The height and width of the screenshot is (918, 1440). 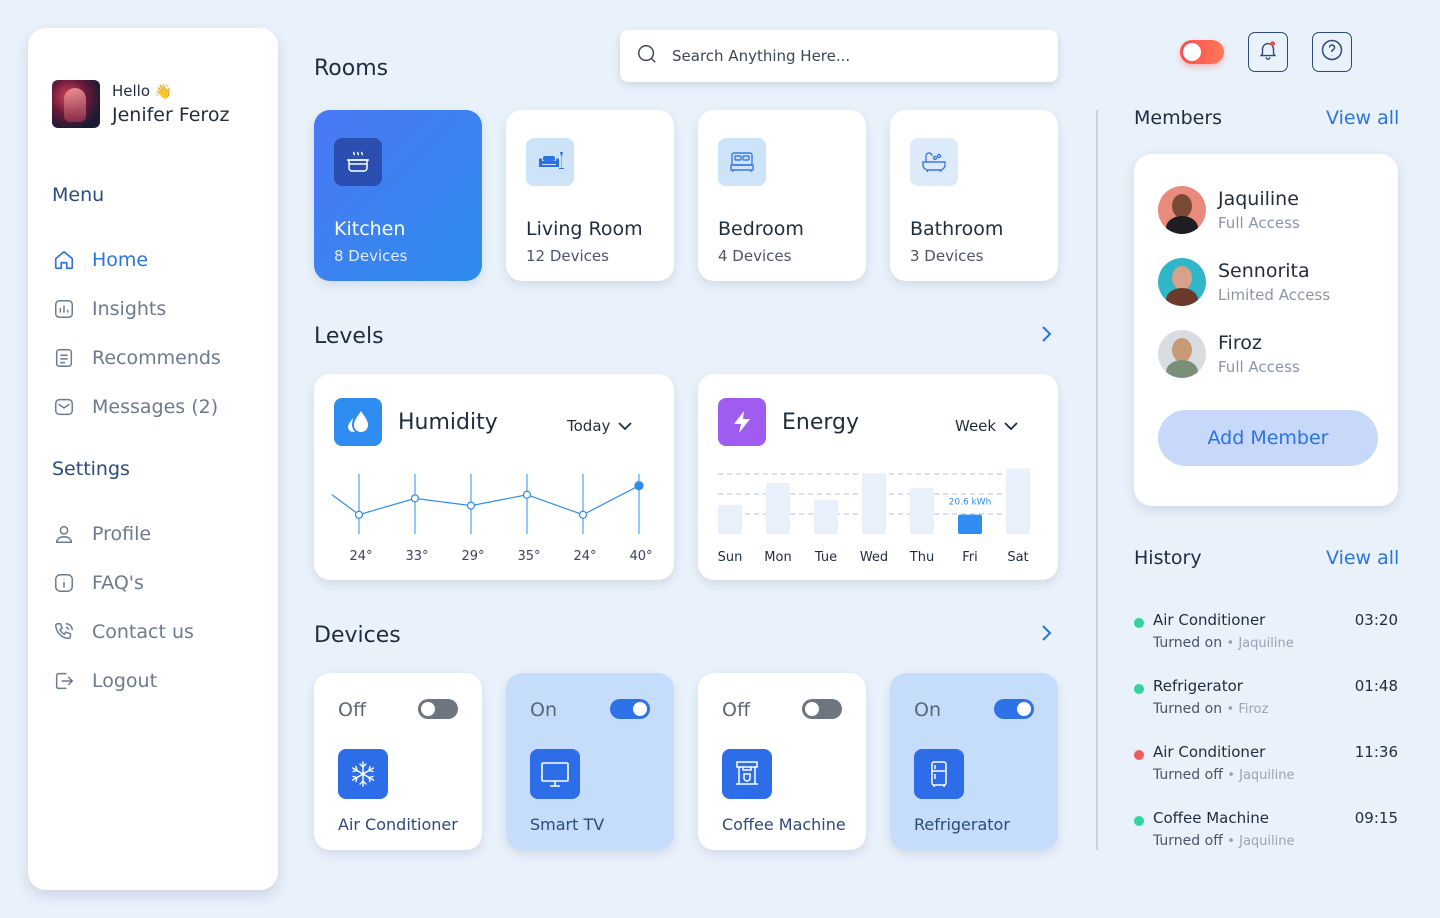 What do you see at coordinates (120, 259) in the screenshot?
I see `nav-label: Home` at bounding box center [120, 259].